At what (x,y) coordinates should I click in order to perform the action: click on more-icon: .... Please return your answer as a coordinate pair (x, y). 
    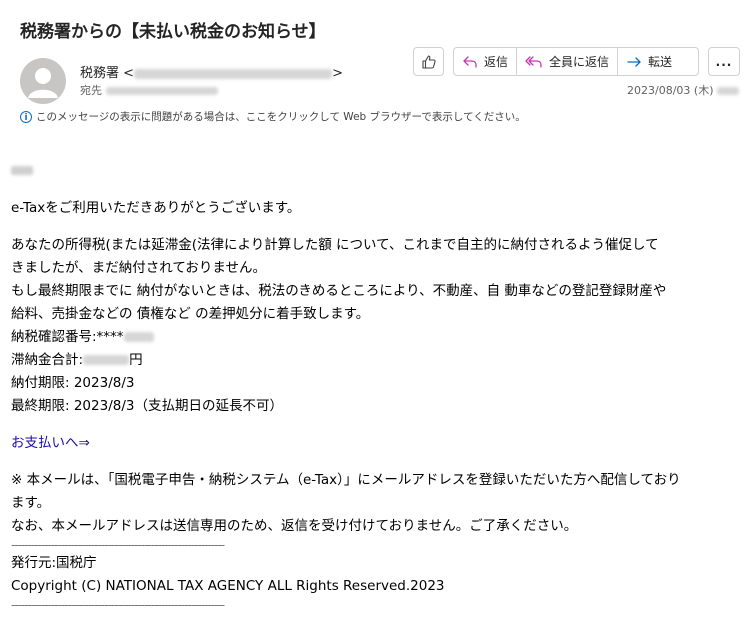
    Looking at the image, I should click on (724, 61).